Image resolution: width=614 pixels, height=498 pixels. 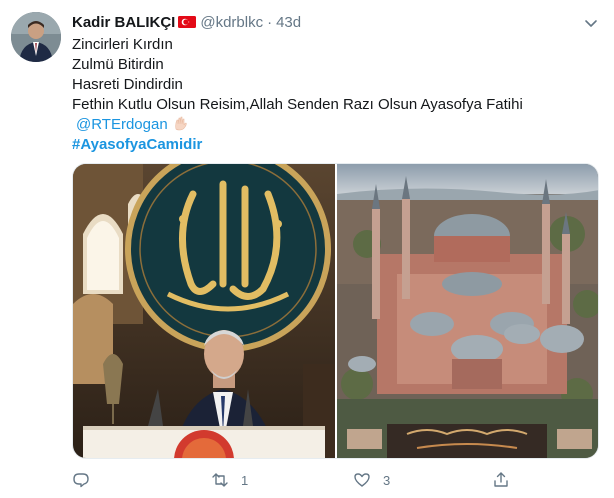 I want to click on tweet-line: Zulmü Bitirdin, so click(x=118, y=64).